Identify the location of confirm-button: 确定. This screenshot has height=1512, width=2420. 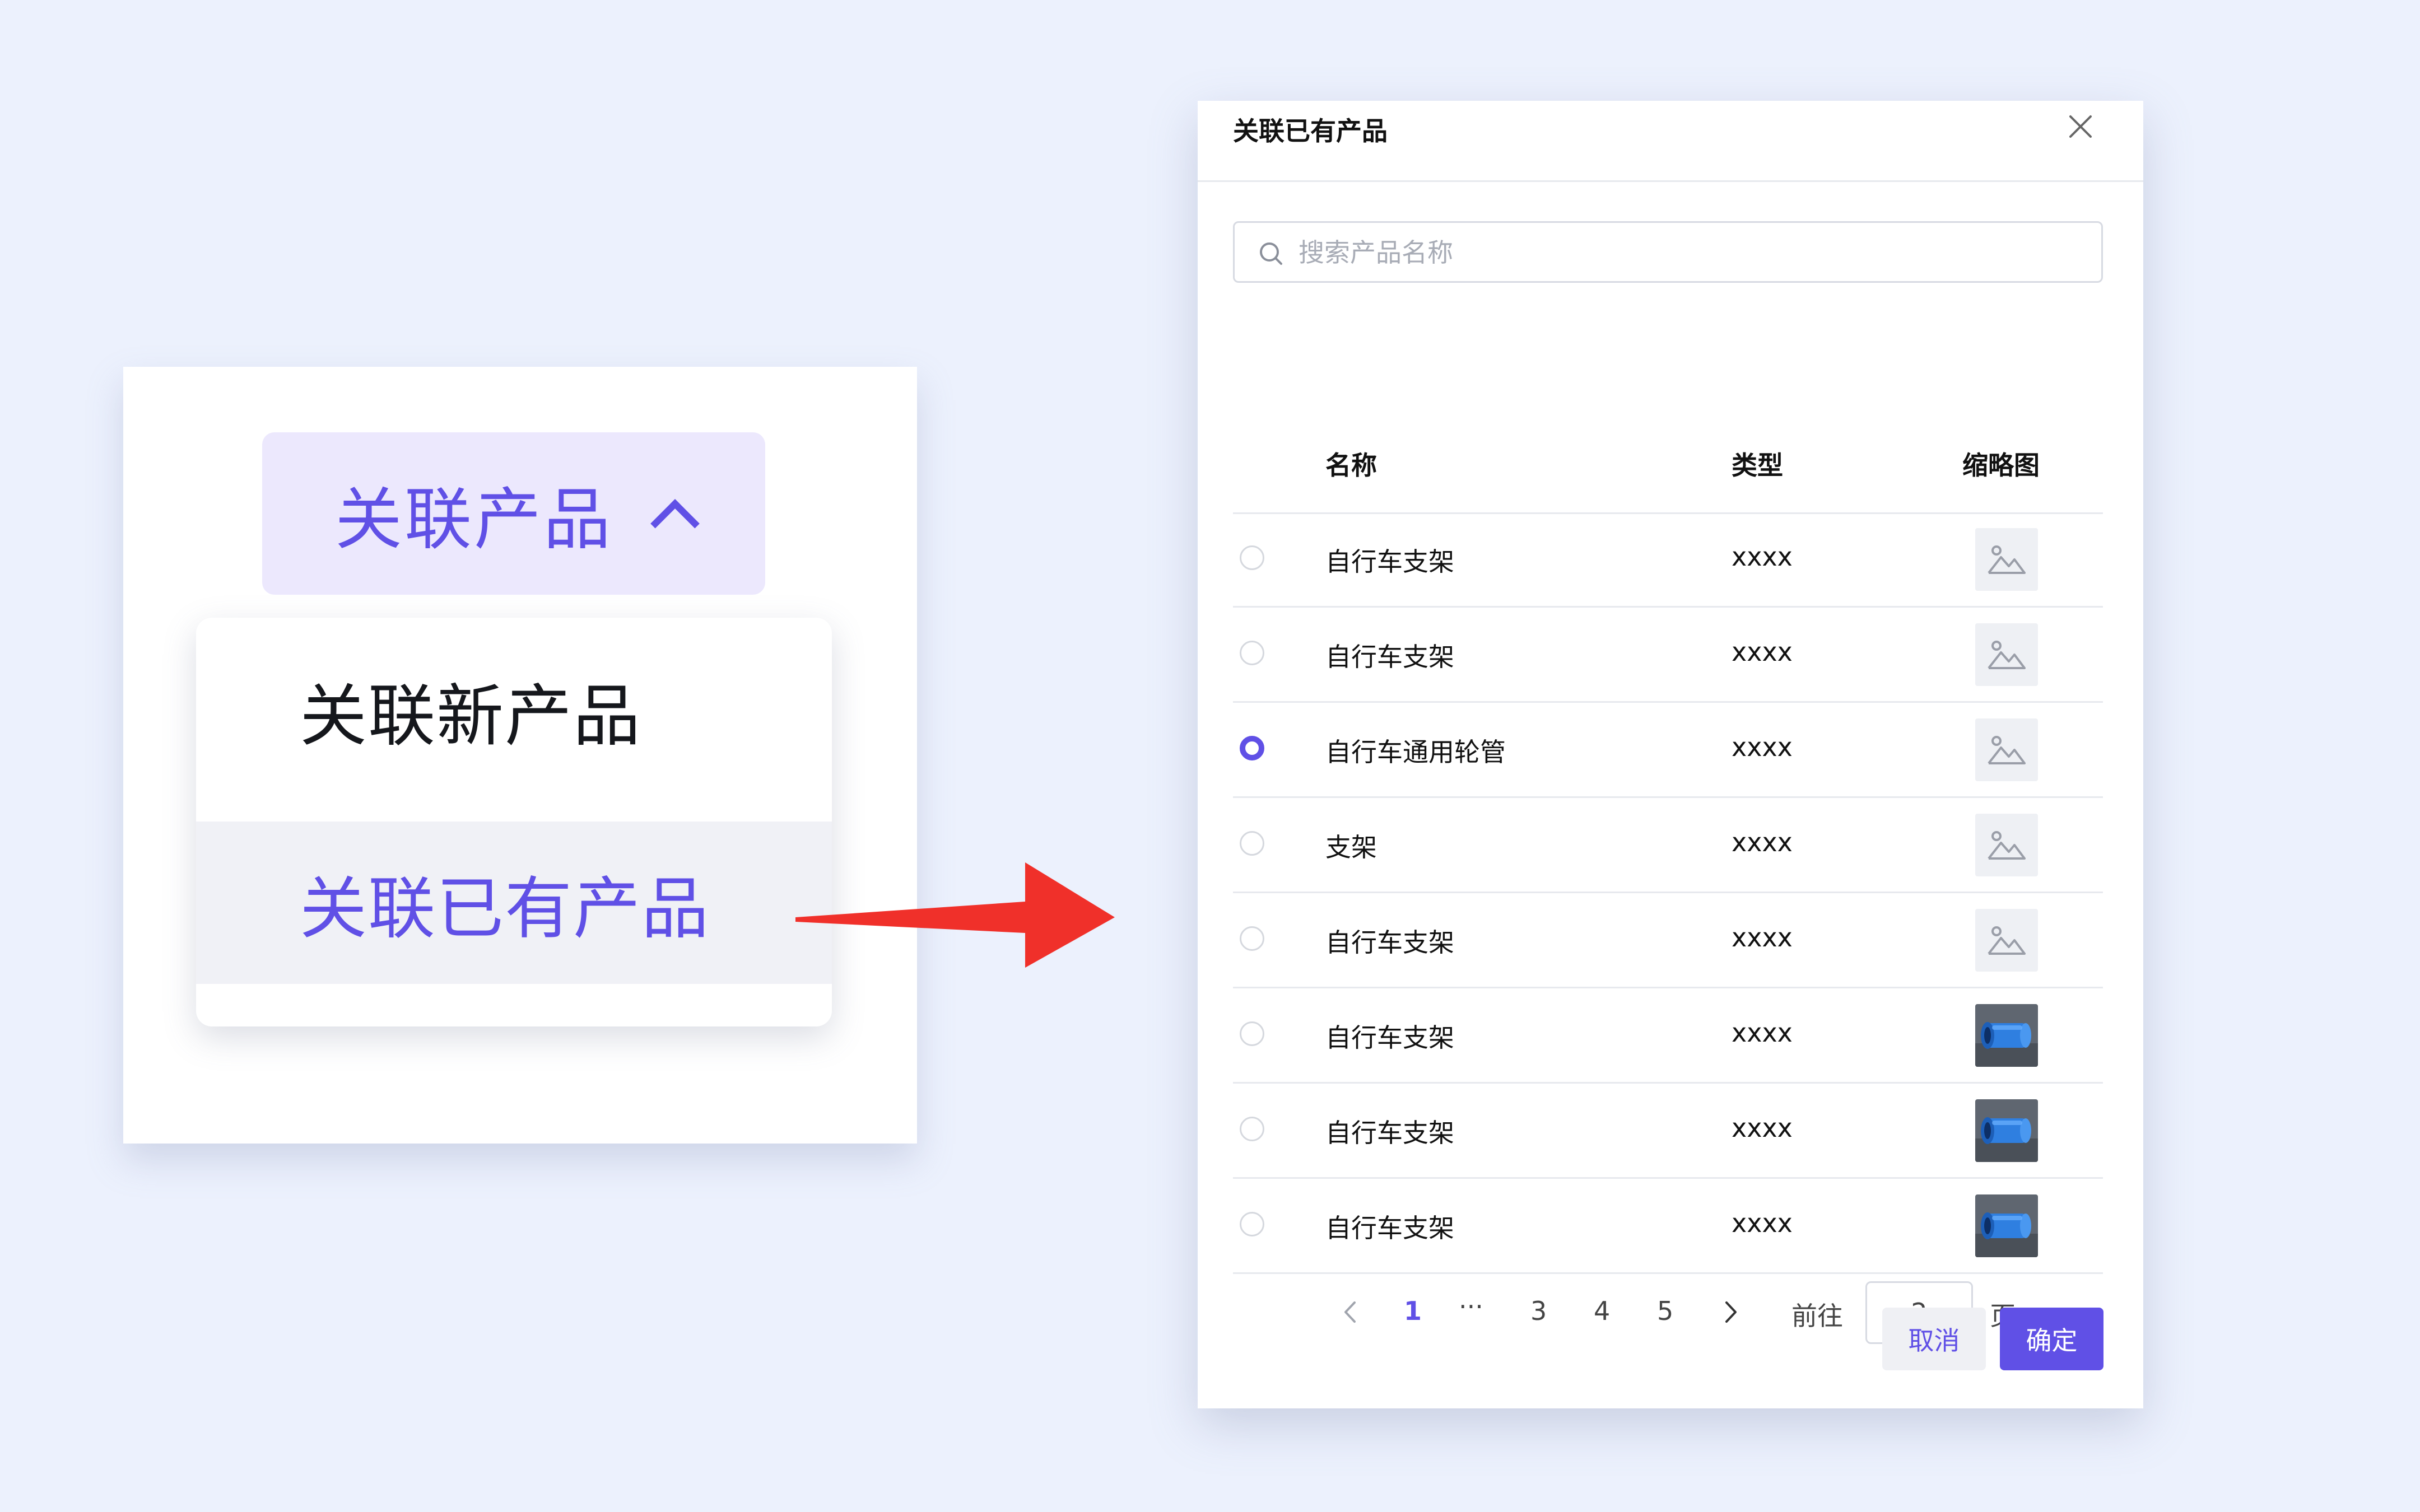
(2052, 1339).